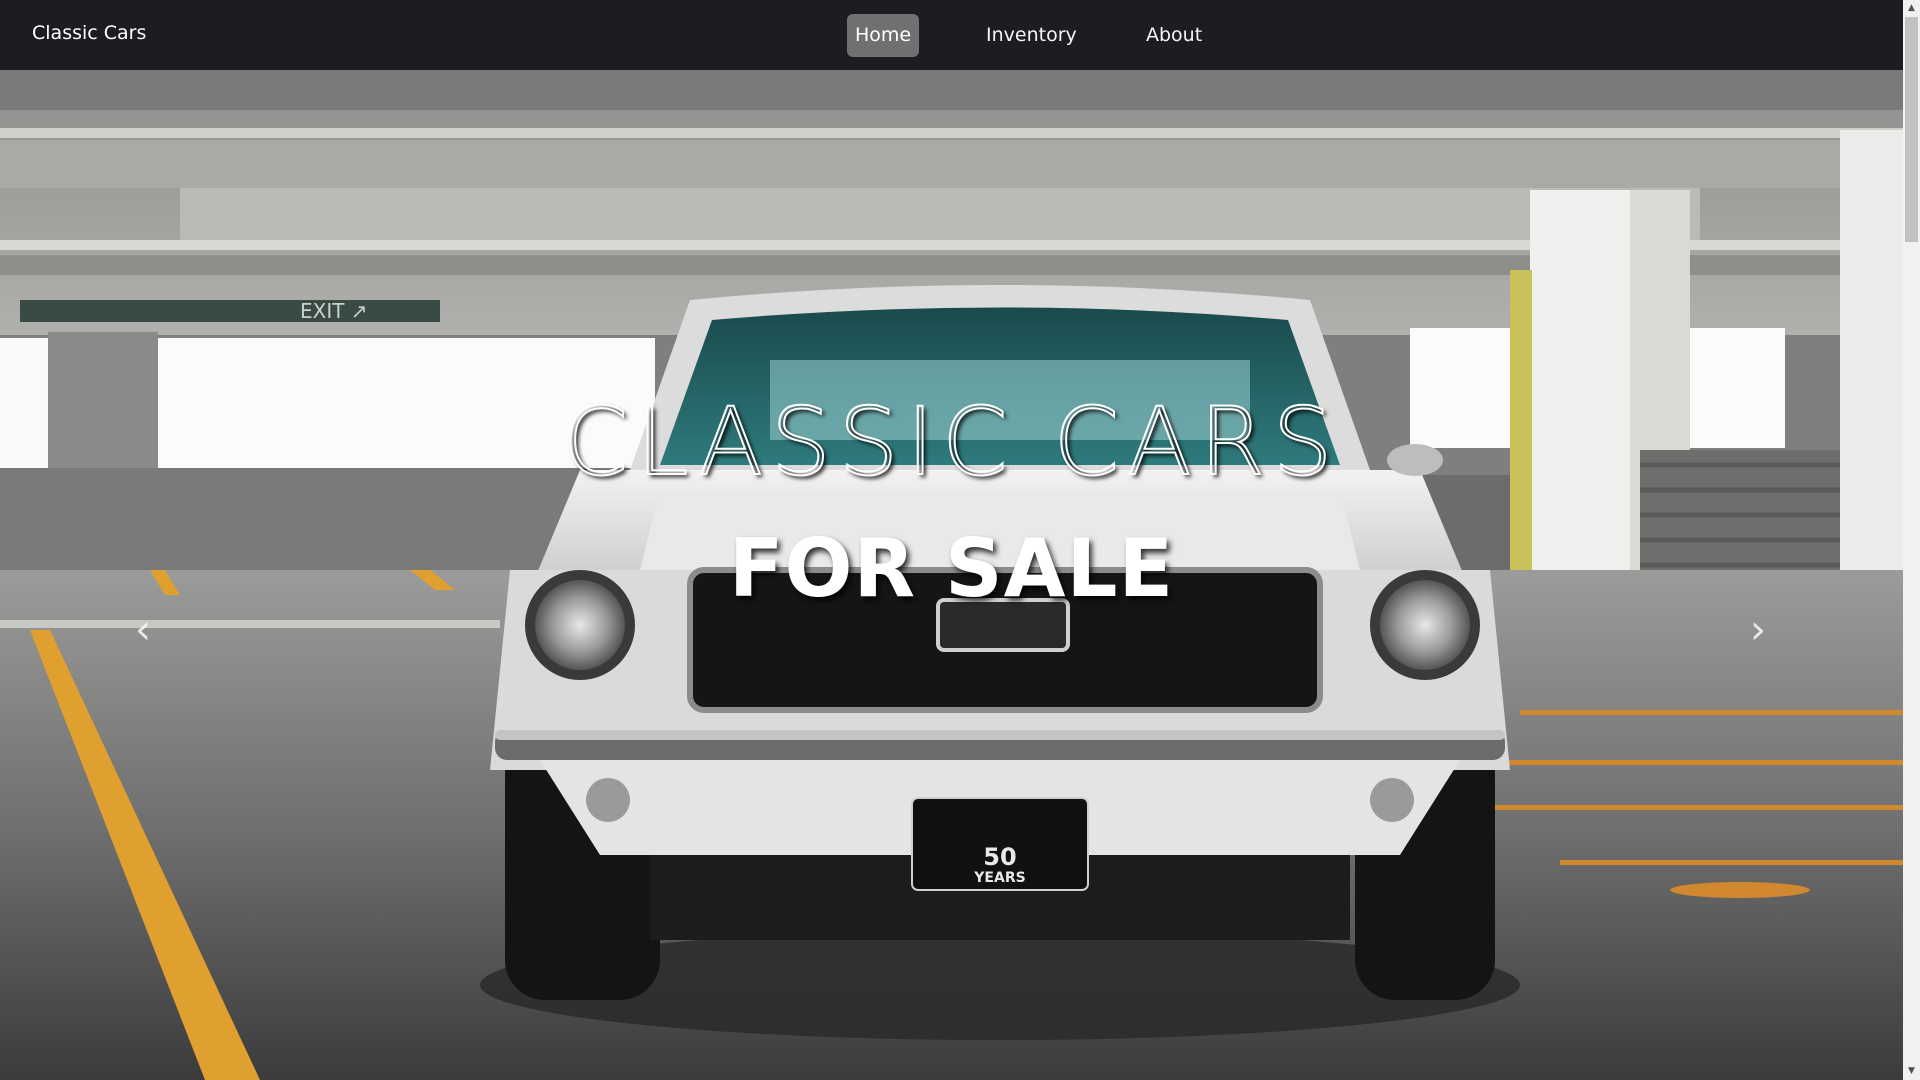  Describe the element at coordinates (1174, 35) in the screenshot. I see `nav-item-about: About` at that location.